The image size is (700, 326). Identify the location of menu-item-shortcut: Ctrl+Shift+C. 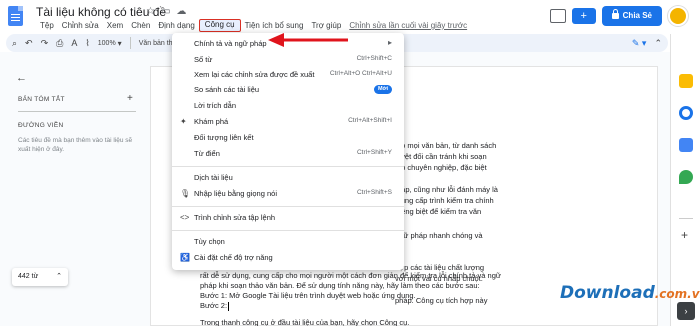
(374, 58).